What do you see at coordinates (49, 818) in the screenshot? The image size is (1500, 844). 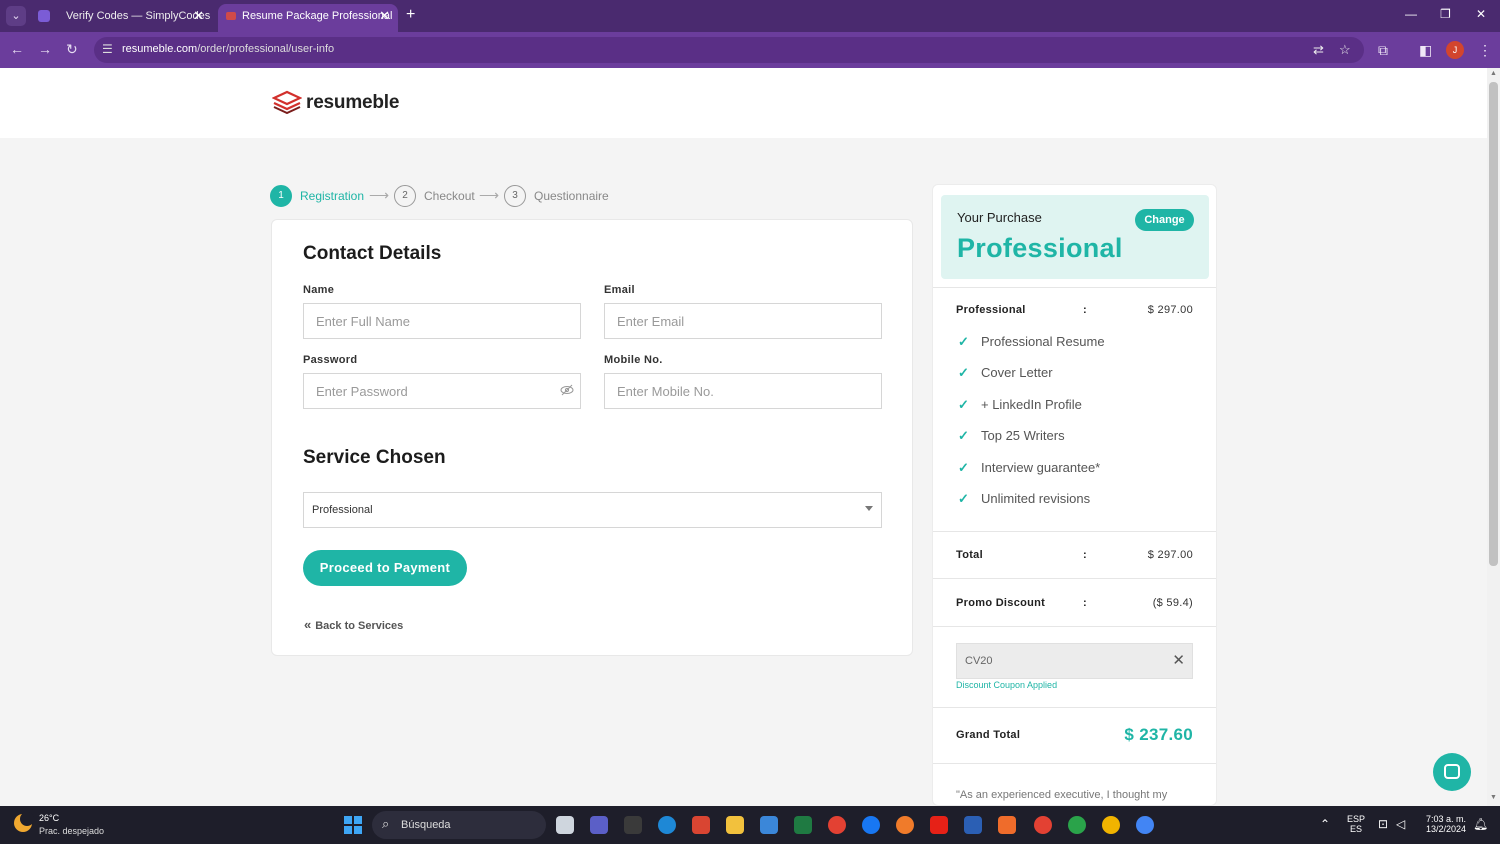 I see `weather-temp: 26°C` at bounding box center [49, 818].